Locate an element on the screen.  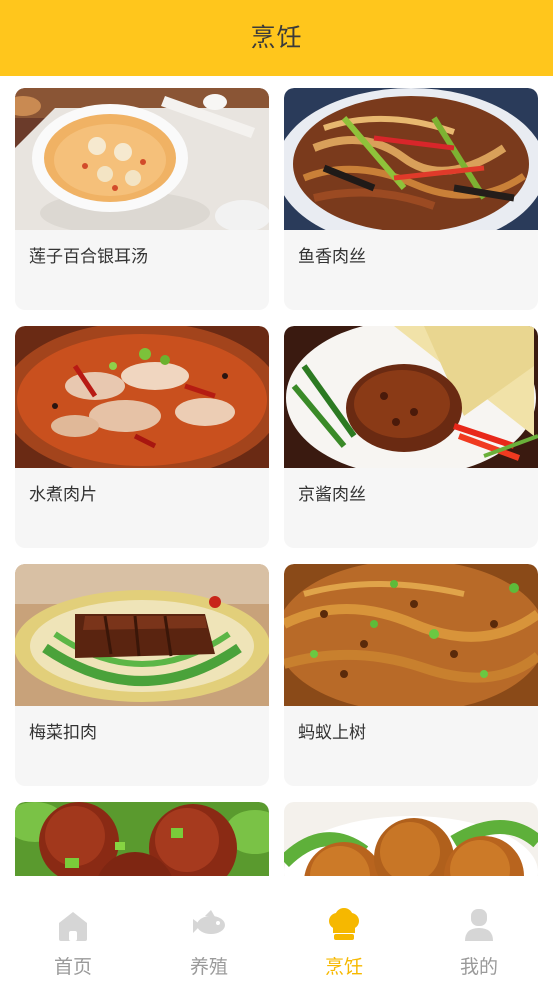
jingjiang-pork-photo is located at coordinates (411, 397).